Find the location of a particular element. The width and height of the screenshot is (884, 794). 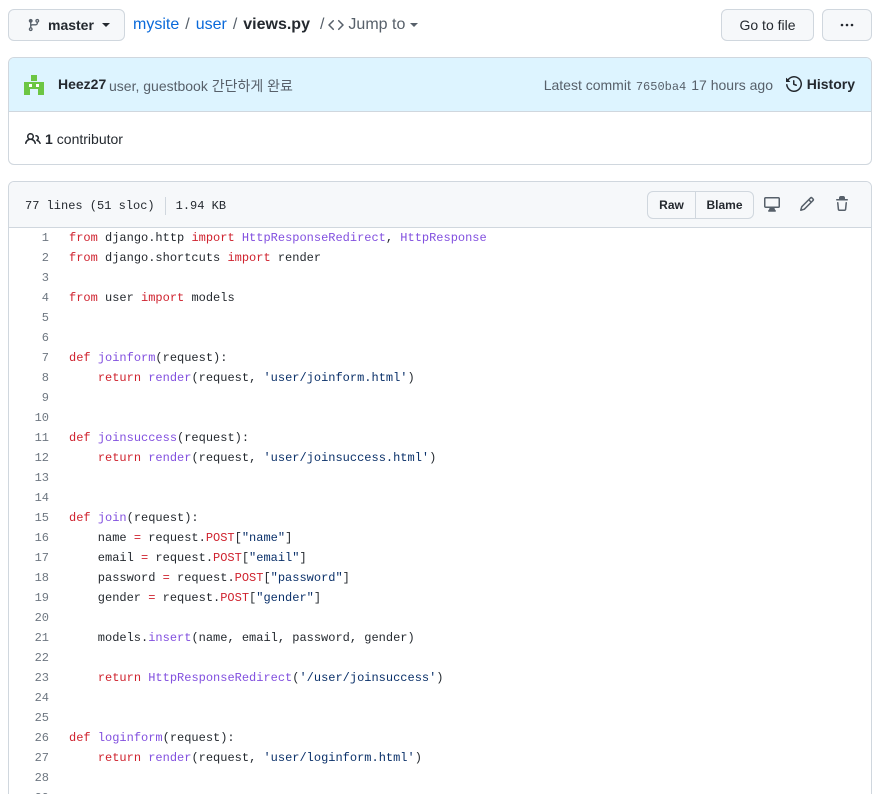

code-line: 25 is located at coordinates (440, 718).